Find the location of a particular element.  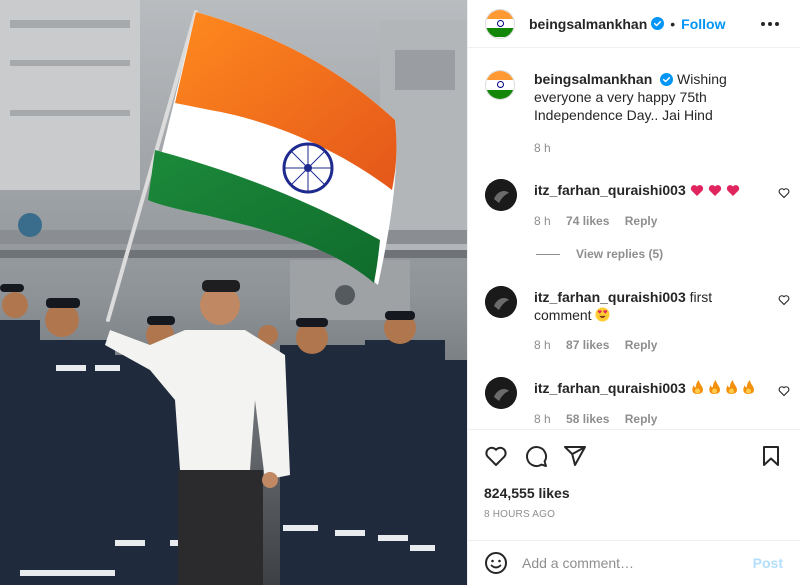

post-timestamp: 8 HOURS AGO is located at coordinates (520, 514).